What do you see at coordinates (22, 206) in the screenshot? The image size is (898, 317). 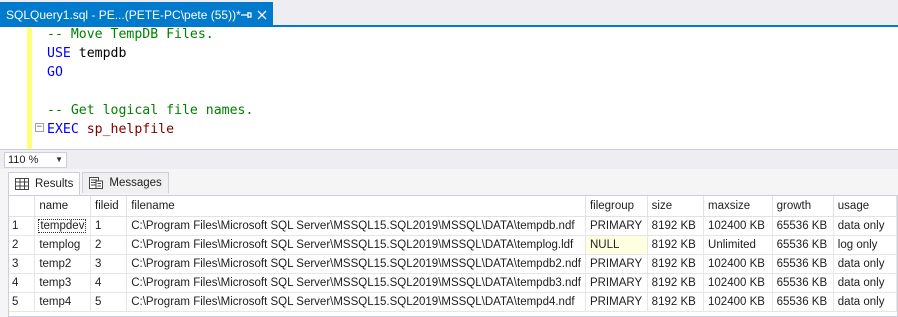 I see `row-number-header` at bounding box center [22, 206].